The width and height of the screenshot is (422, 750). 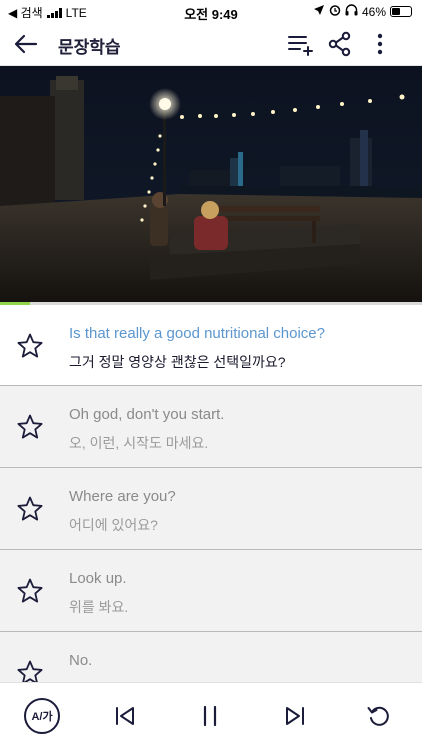 What do you see at coordinates (98, 578) in the screenshot?
I see `sentence-english: Look up.` at bounding box center [98, 578].